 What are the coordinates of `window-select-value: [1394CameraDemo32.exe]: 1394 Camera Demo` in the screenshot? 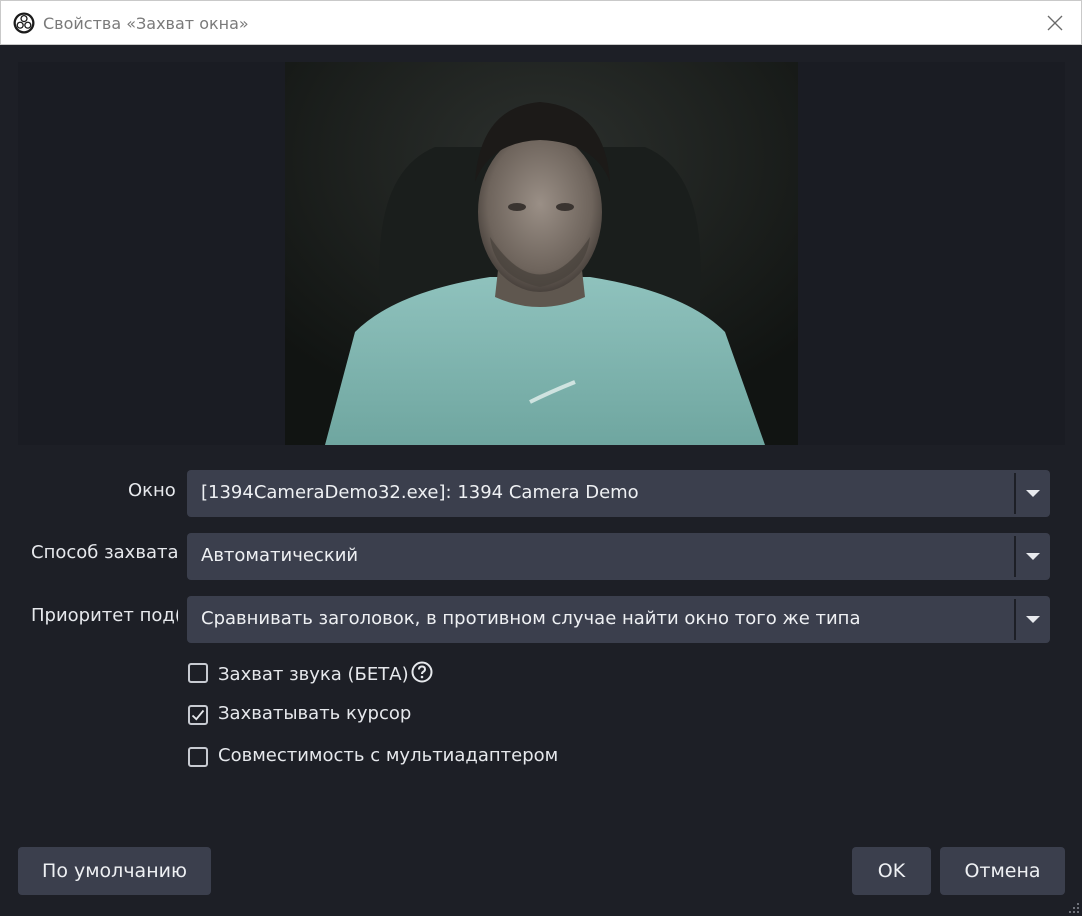 It's located at (420, 492).